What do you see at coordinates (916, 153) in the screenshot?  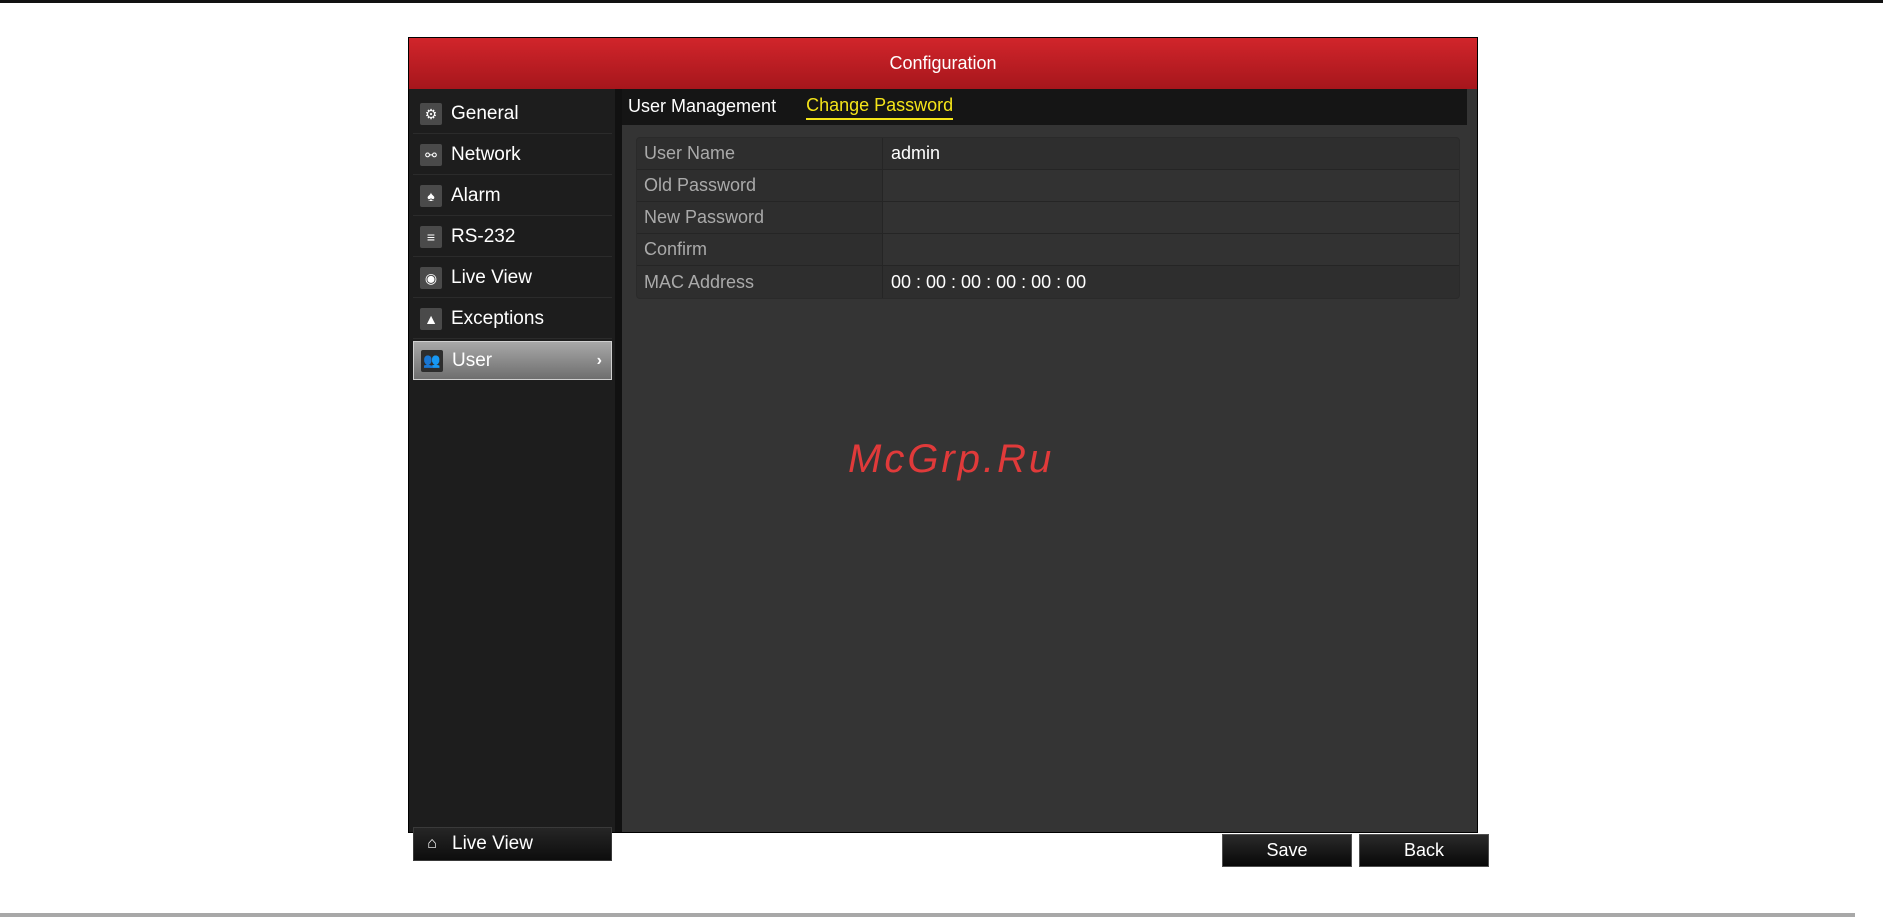 I see `user-name-value: admin` at bounding box center [916, 153].